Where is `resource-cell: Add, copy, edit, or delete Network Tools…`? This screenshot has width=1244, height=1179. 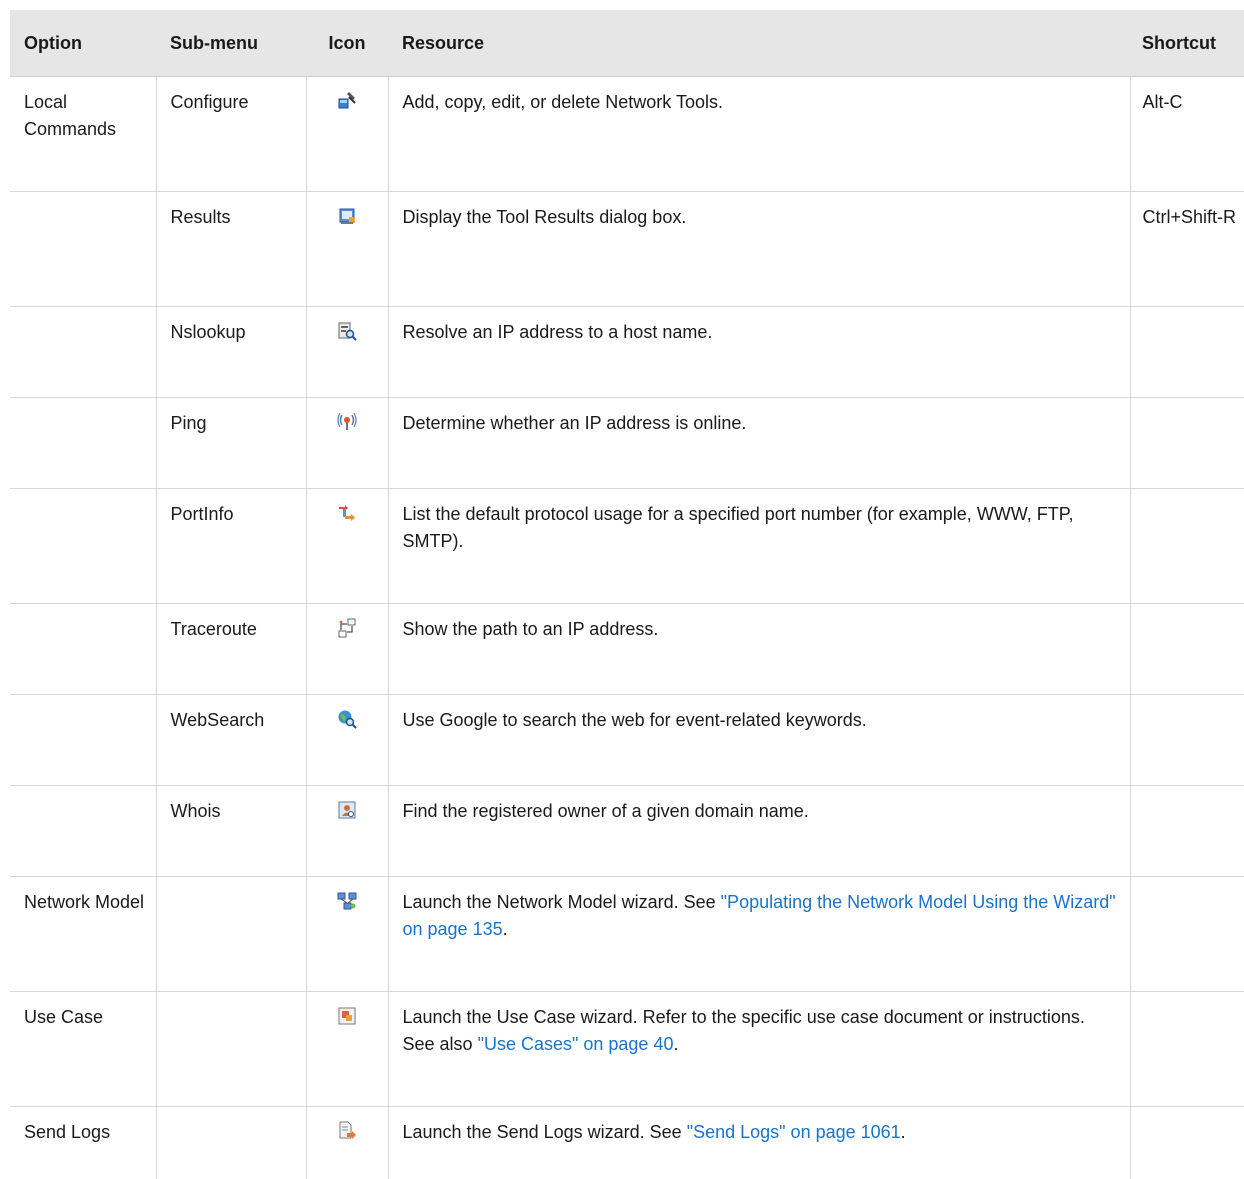 resource-cell: Add, copy, edit, or delete Network Tools… is located at coordinates (759, 134).